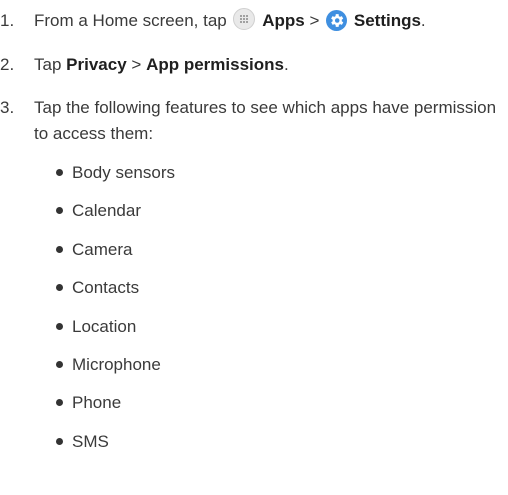 This screenshot has height=495, width=508. I want to click on list-item: Calendar, so click(115, 217).